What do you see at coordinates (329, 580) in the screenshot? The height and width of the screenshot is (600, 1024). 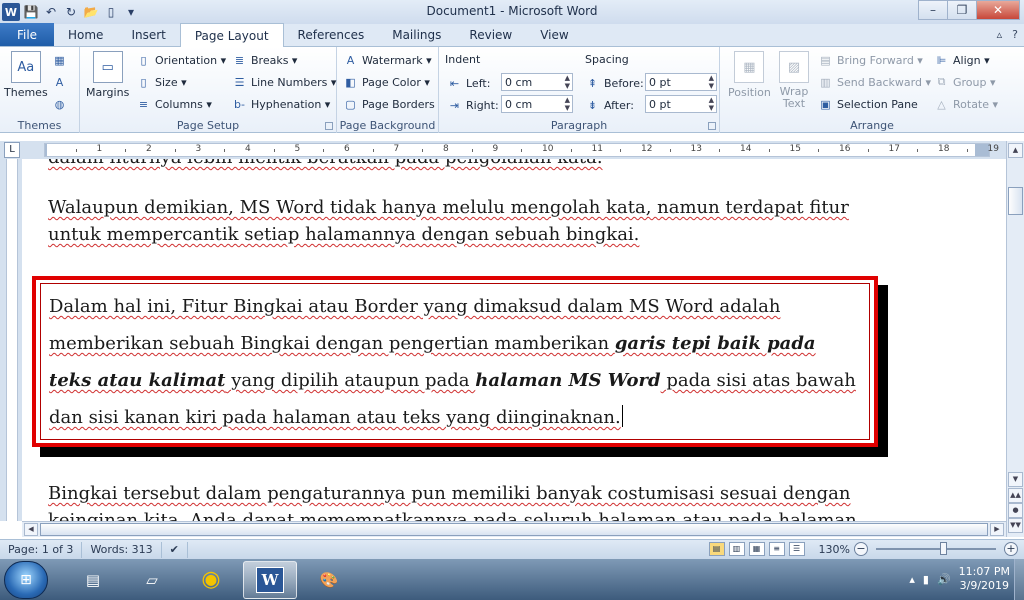 I see `taskbar-paint-icon: 🎨` at bounding box center [329, 580].